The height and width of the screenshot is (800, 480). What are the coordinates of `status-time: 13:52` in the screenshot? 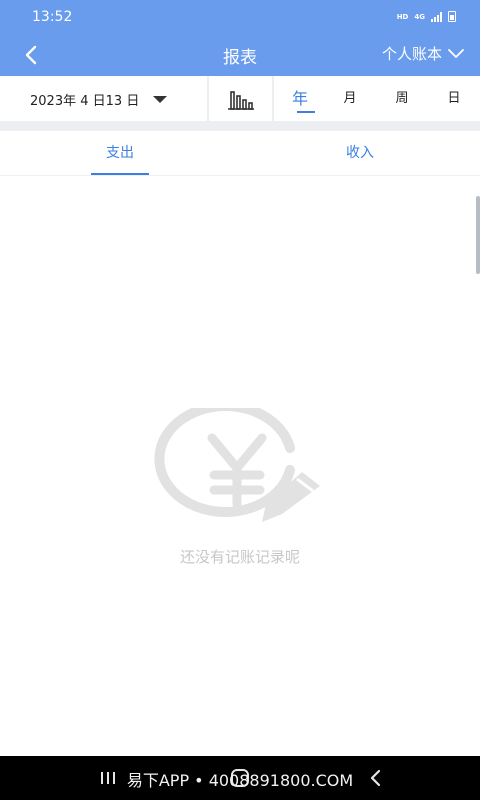 It's located at (52, 17).